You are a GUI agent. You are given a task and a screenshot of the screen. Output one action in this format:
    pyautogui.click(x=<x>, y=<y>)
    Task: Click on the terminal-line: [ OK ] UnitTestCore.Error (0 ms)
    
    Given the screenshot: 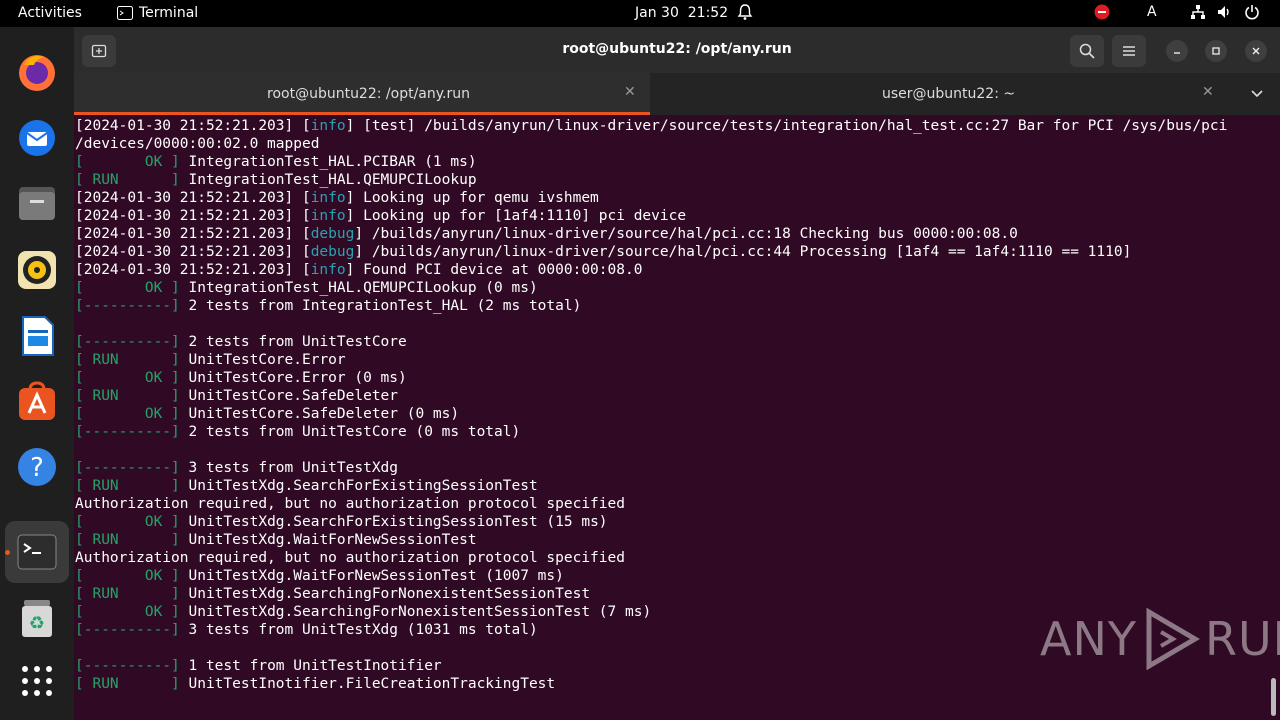 What is the action you would take?
    pyautogui.click(x=651, y=378)
    